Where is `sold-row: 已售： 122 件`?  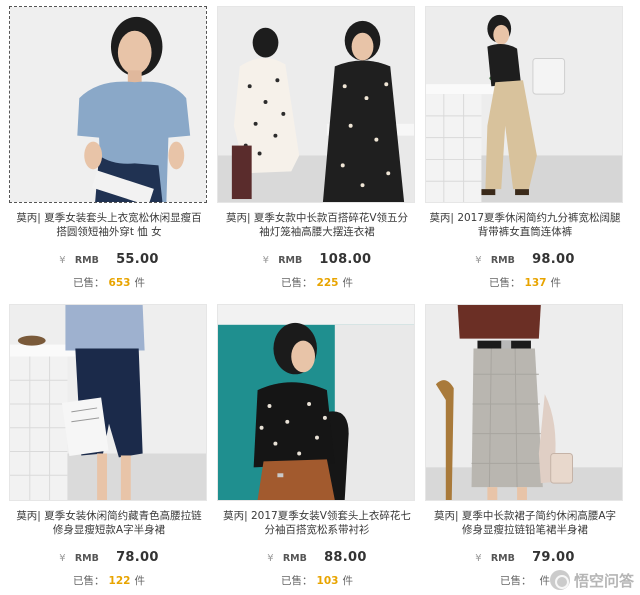
sold-row: 已售： 122 件 is located at coordinates (109, 580).